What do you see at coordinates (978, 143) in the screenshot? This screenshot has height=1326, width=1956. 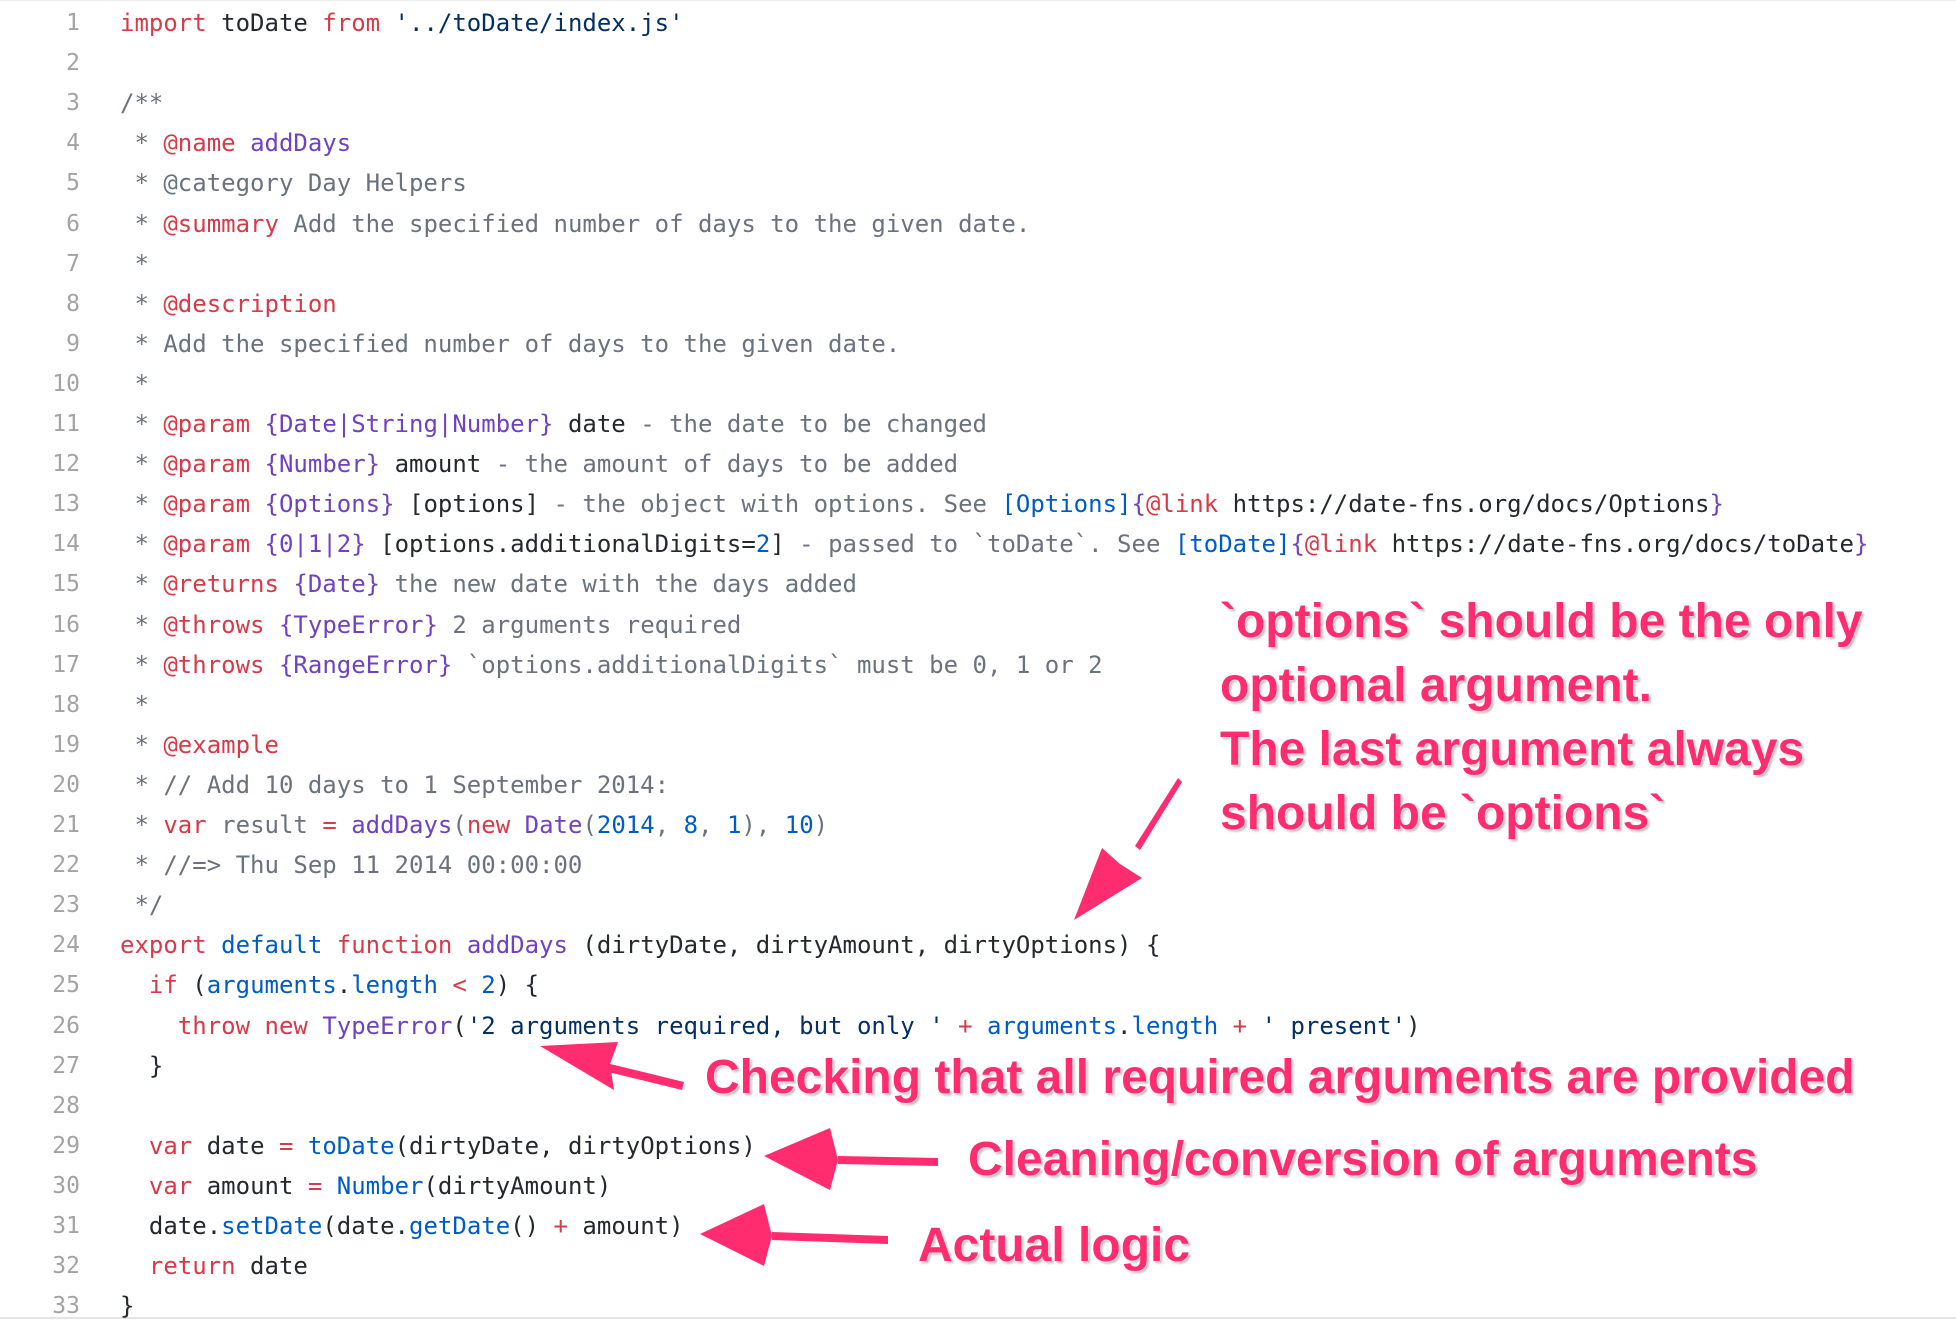 I see `code-line: 4 * @name addDays` at bounding box center [978, 143].